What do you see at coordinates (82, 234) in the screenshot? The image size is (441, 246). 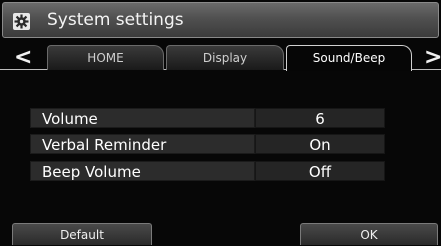 I see `default-button: Default` at bounding box center [82, 234].